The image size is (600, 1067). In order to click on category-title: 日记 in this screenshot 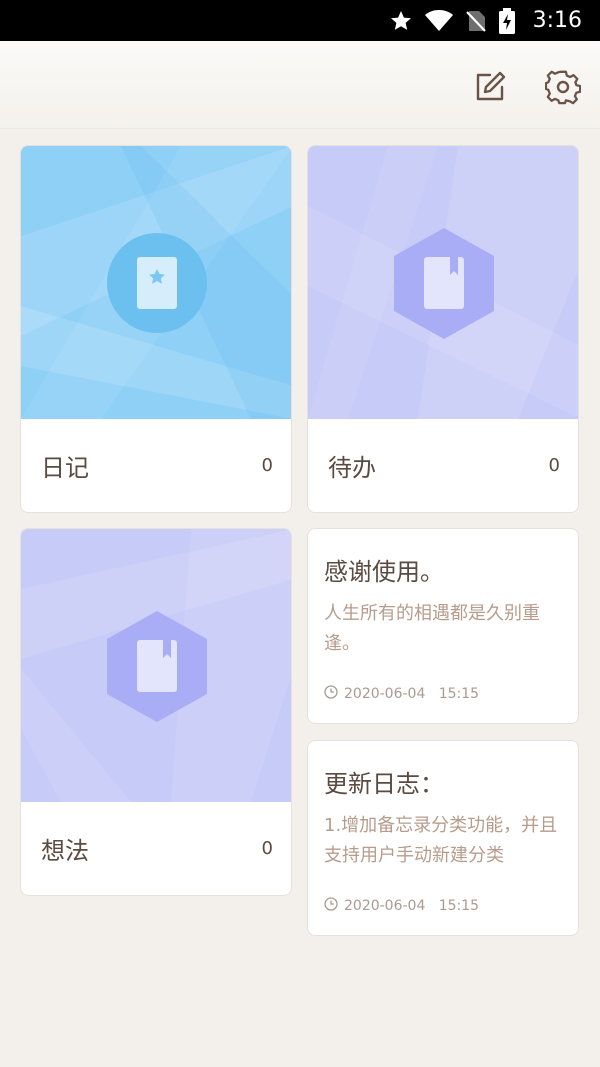, I will do `click(65, 468)`.